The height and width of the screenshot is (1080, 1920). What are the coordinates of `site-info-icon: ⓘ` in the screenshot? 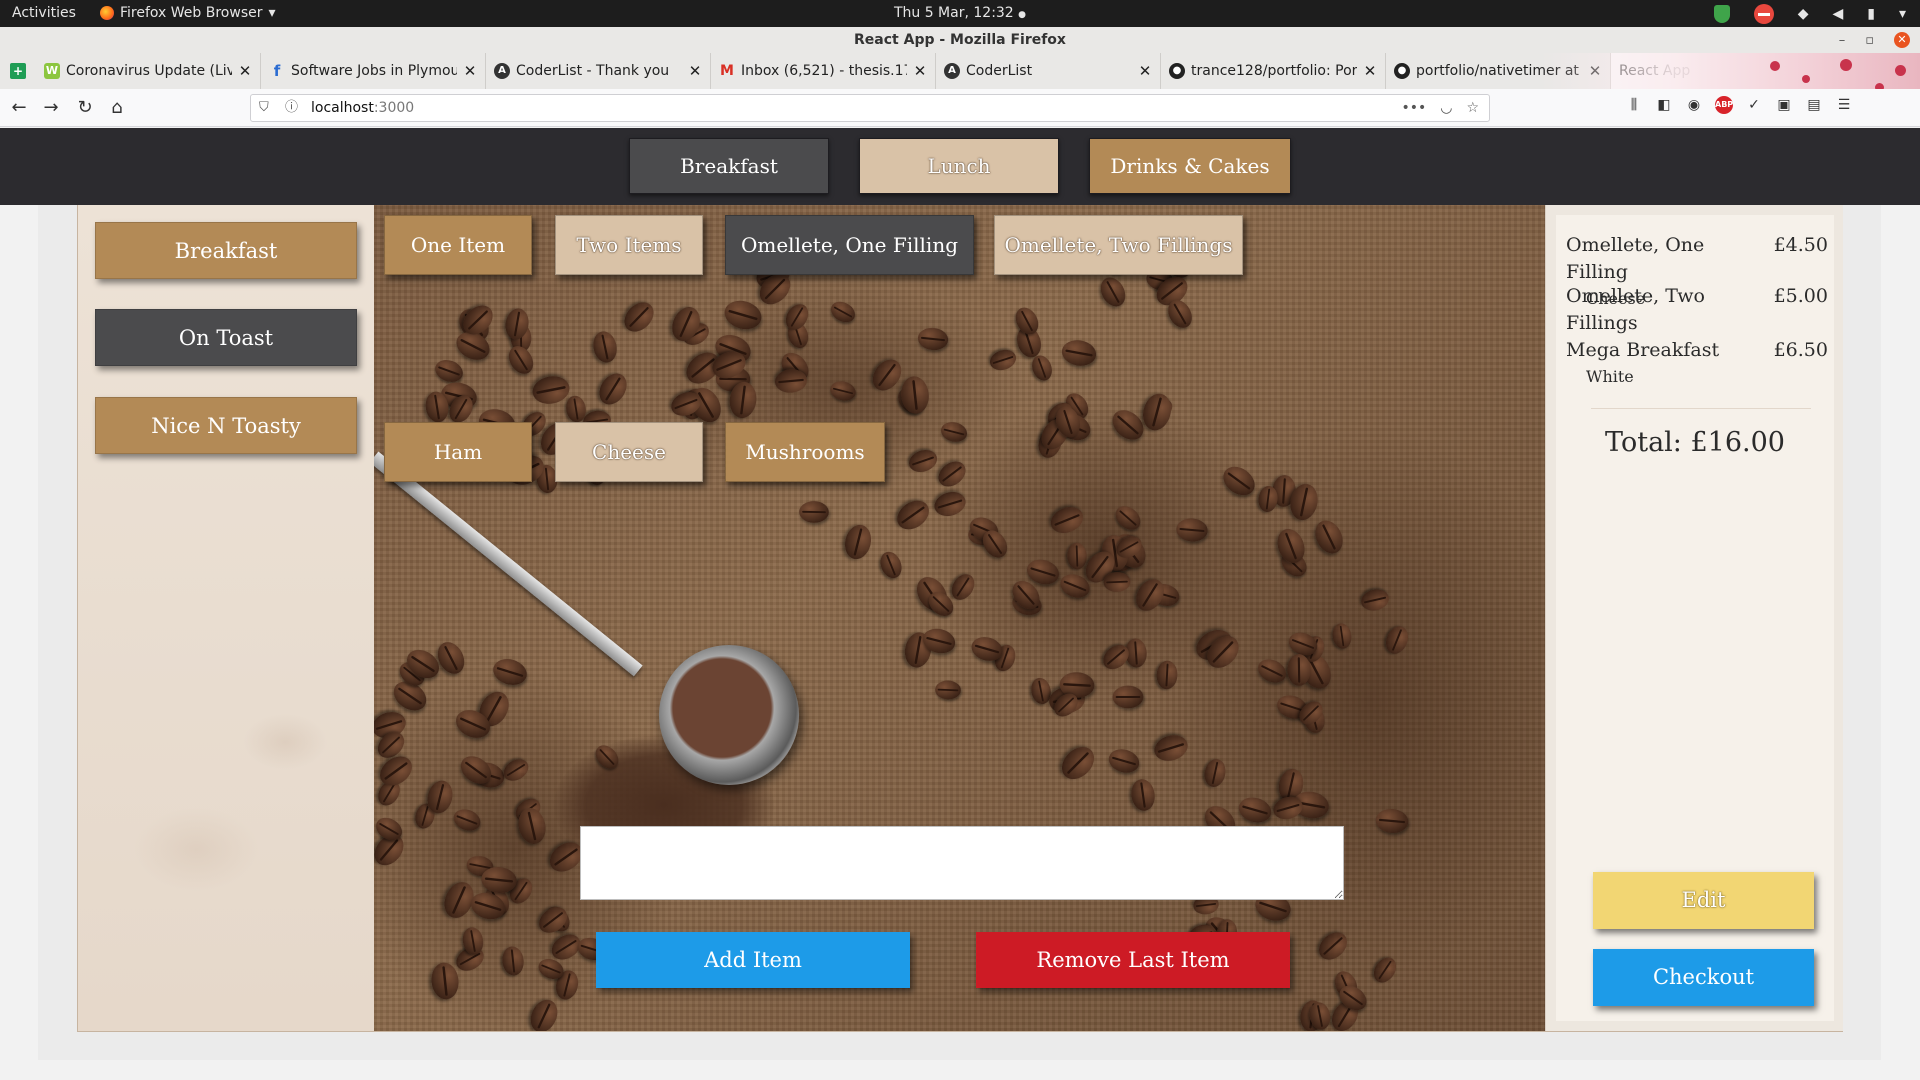 It's located at (291, 108).